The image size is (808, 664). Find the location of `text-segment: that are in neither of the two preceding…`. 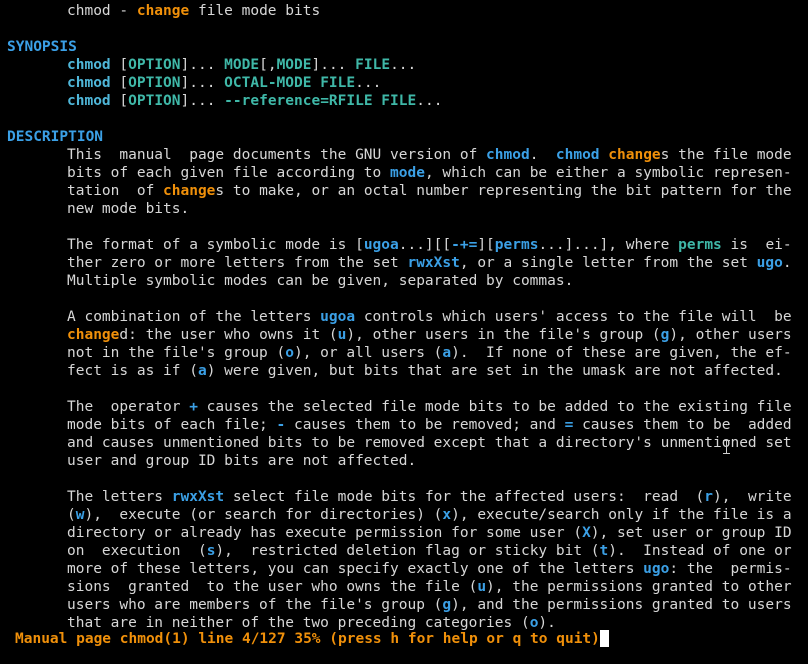

text-segment: that are in neither of the two preceding… is located at coordinates (298, 623).